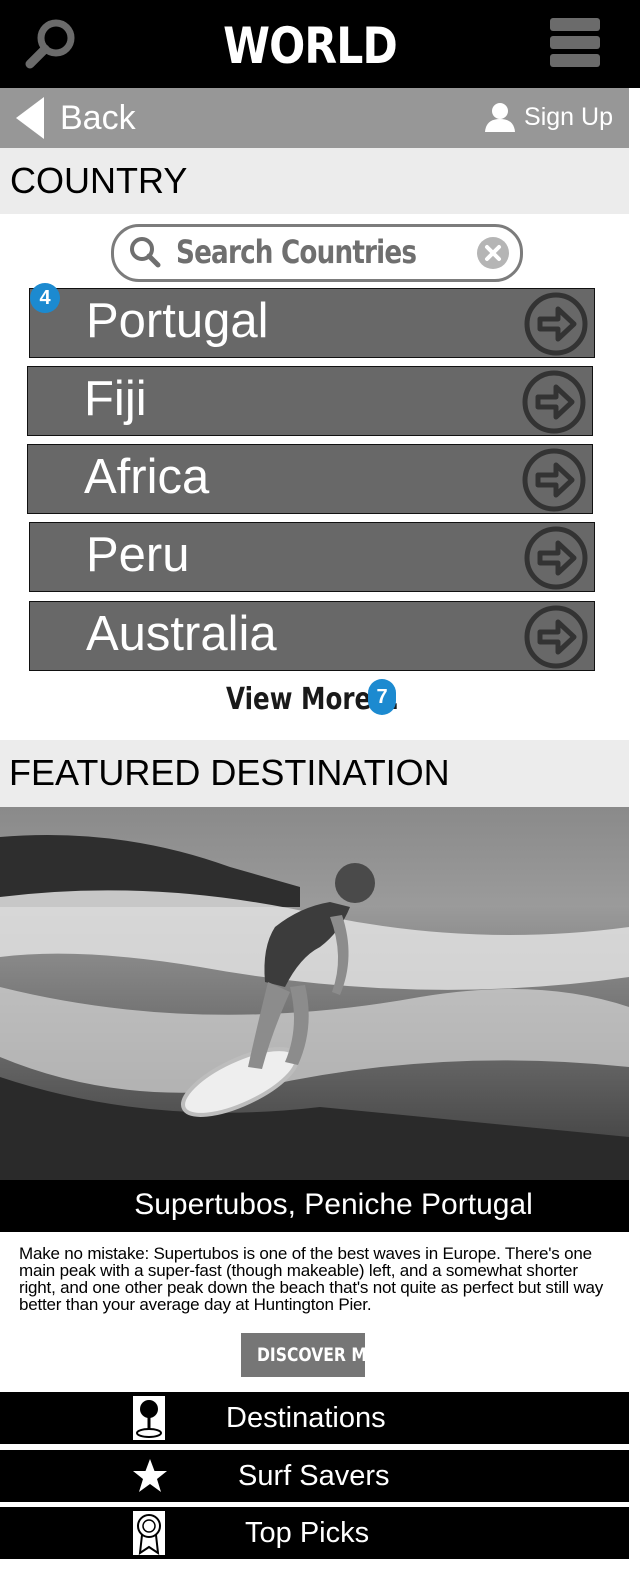  What do you see at coordinates (98, 117) in the screenshot?
I see `back-label: Back` at bounding box center [98, 117].